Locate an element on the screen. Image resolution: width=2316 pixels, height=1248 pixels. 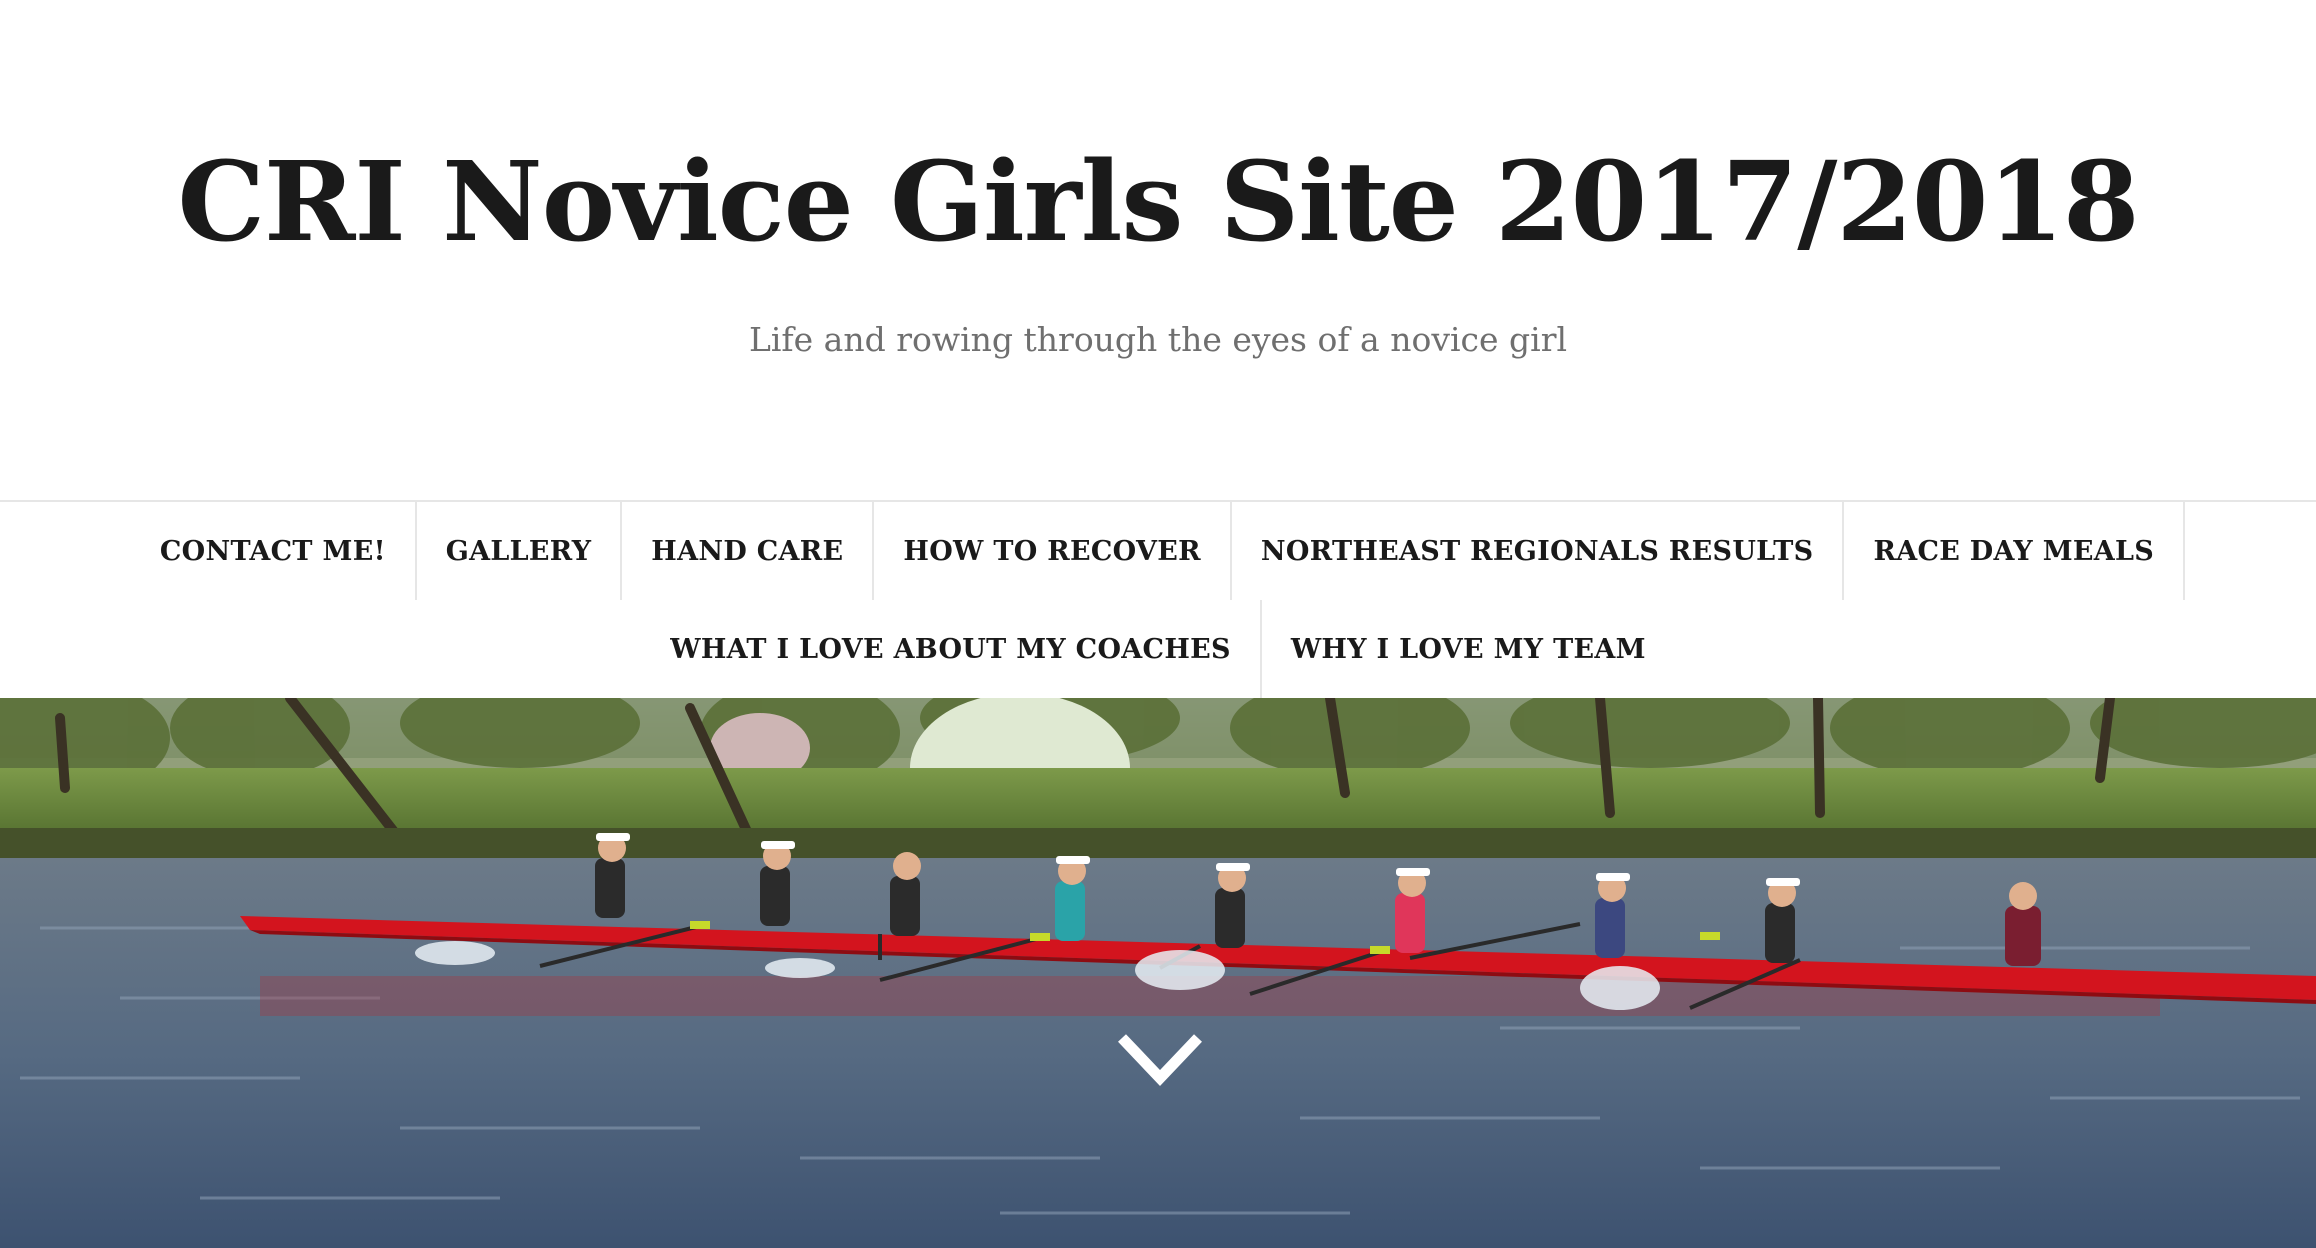
nav-item-hand-care: HAND CARE is located at coordinates (746, 551).